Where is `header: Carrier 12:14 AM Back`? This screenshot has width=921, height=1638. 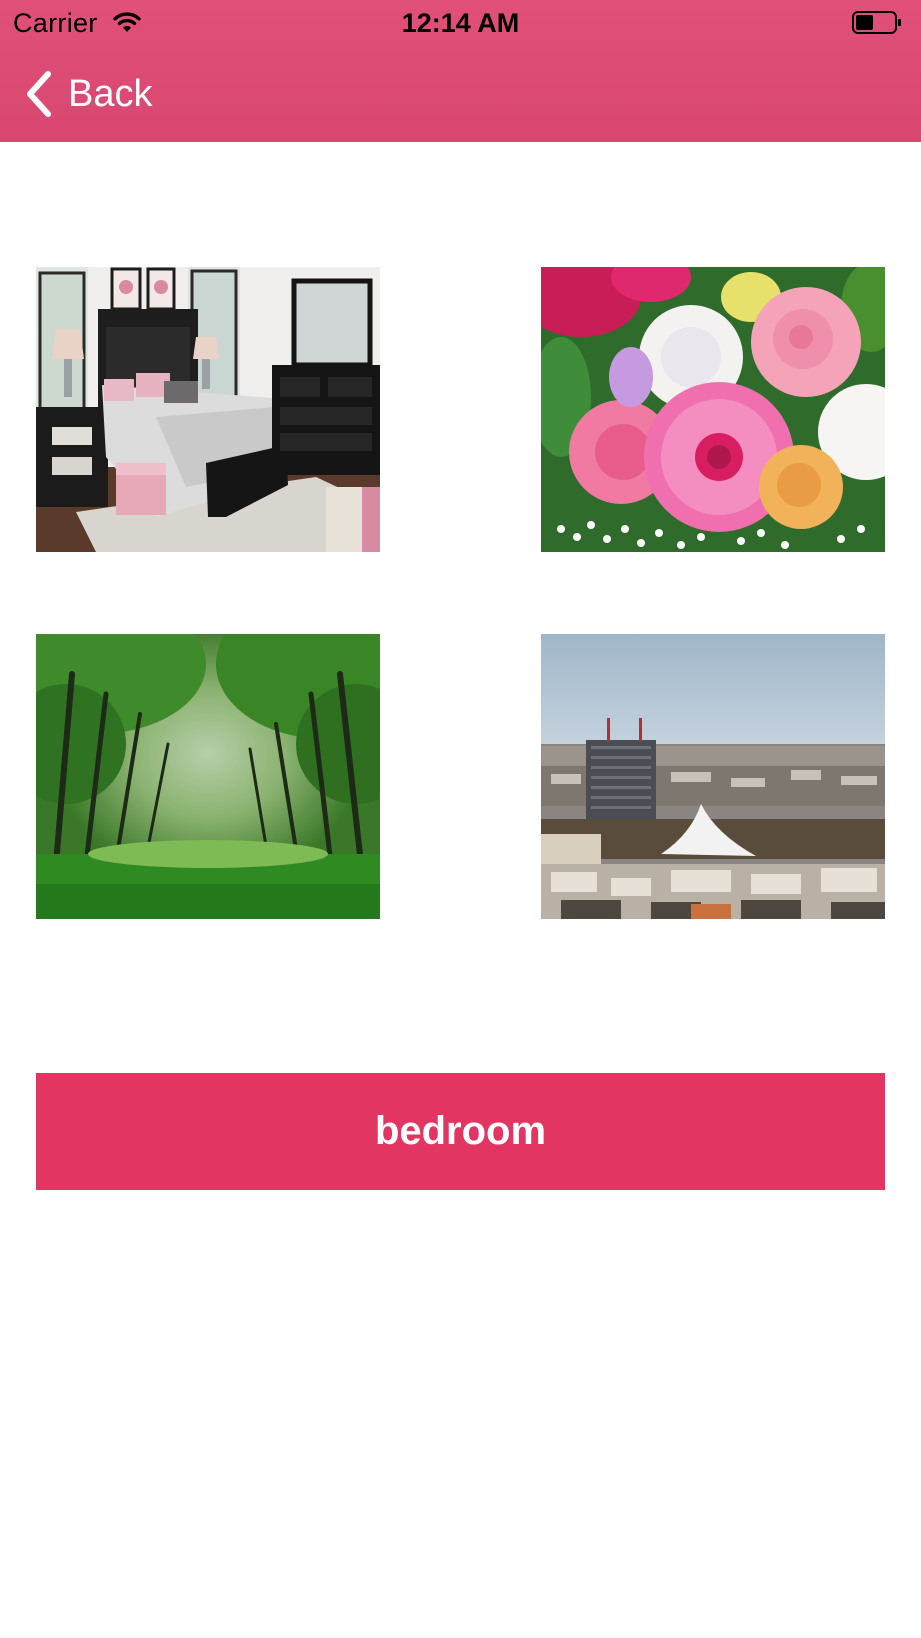 header: Carrier 12:14 AM Back is located at coordinates (460, 71).